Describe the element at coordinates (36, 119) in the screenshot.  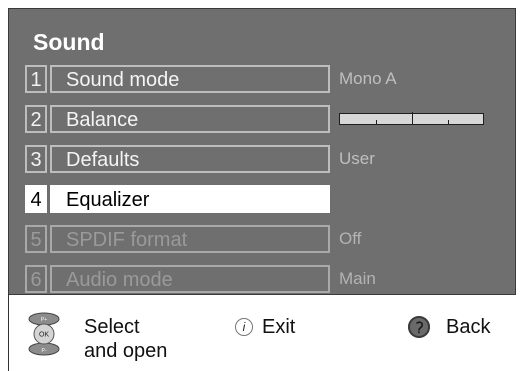
I see `menu-item-number: 2` at that location.